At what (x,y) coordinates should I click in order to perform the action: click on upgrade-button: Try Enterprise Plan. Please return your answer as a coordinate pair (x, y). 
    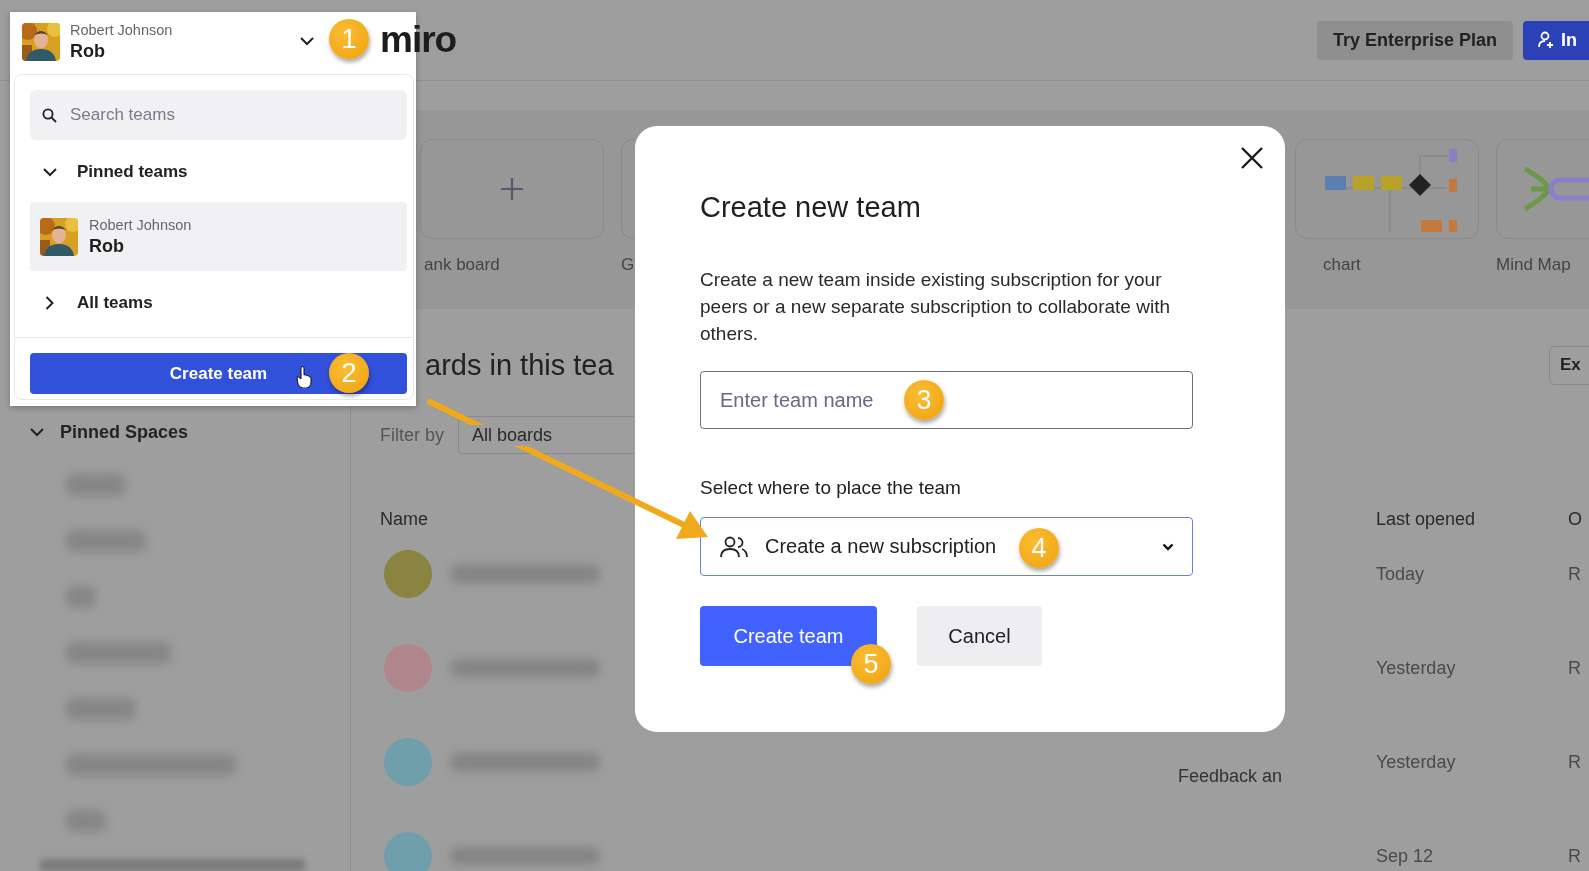
    Looking at the image, I should click on (1414, 40).